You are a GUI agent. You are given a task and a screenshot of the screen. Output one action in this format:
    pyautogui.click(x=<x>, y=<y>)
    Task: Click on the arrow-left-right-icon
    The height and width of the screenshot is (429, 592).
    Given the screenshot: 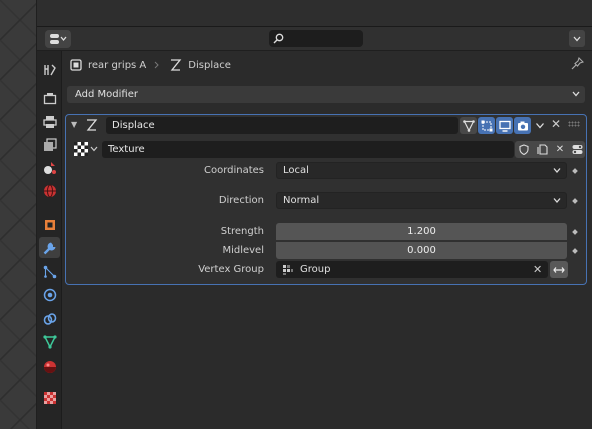 What is the action you would take?
    pyautogui.click(x=559, y=269)
    